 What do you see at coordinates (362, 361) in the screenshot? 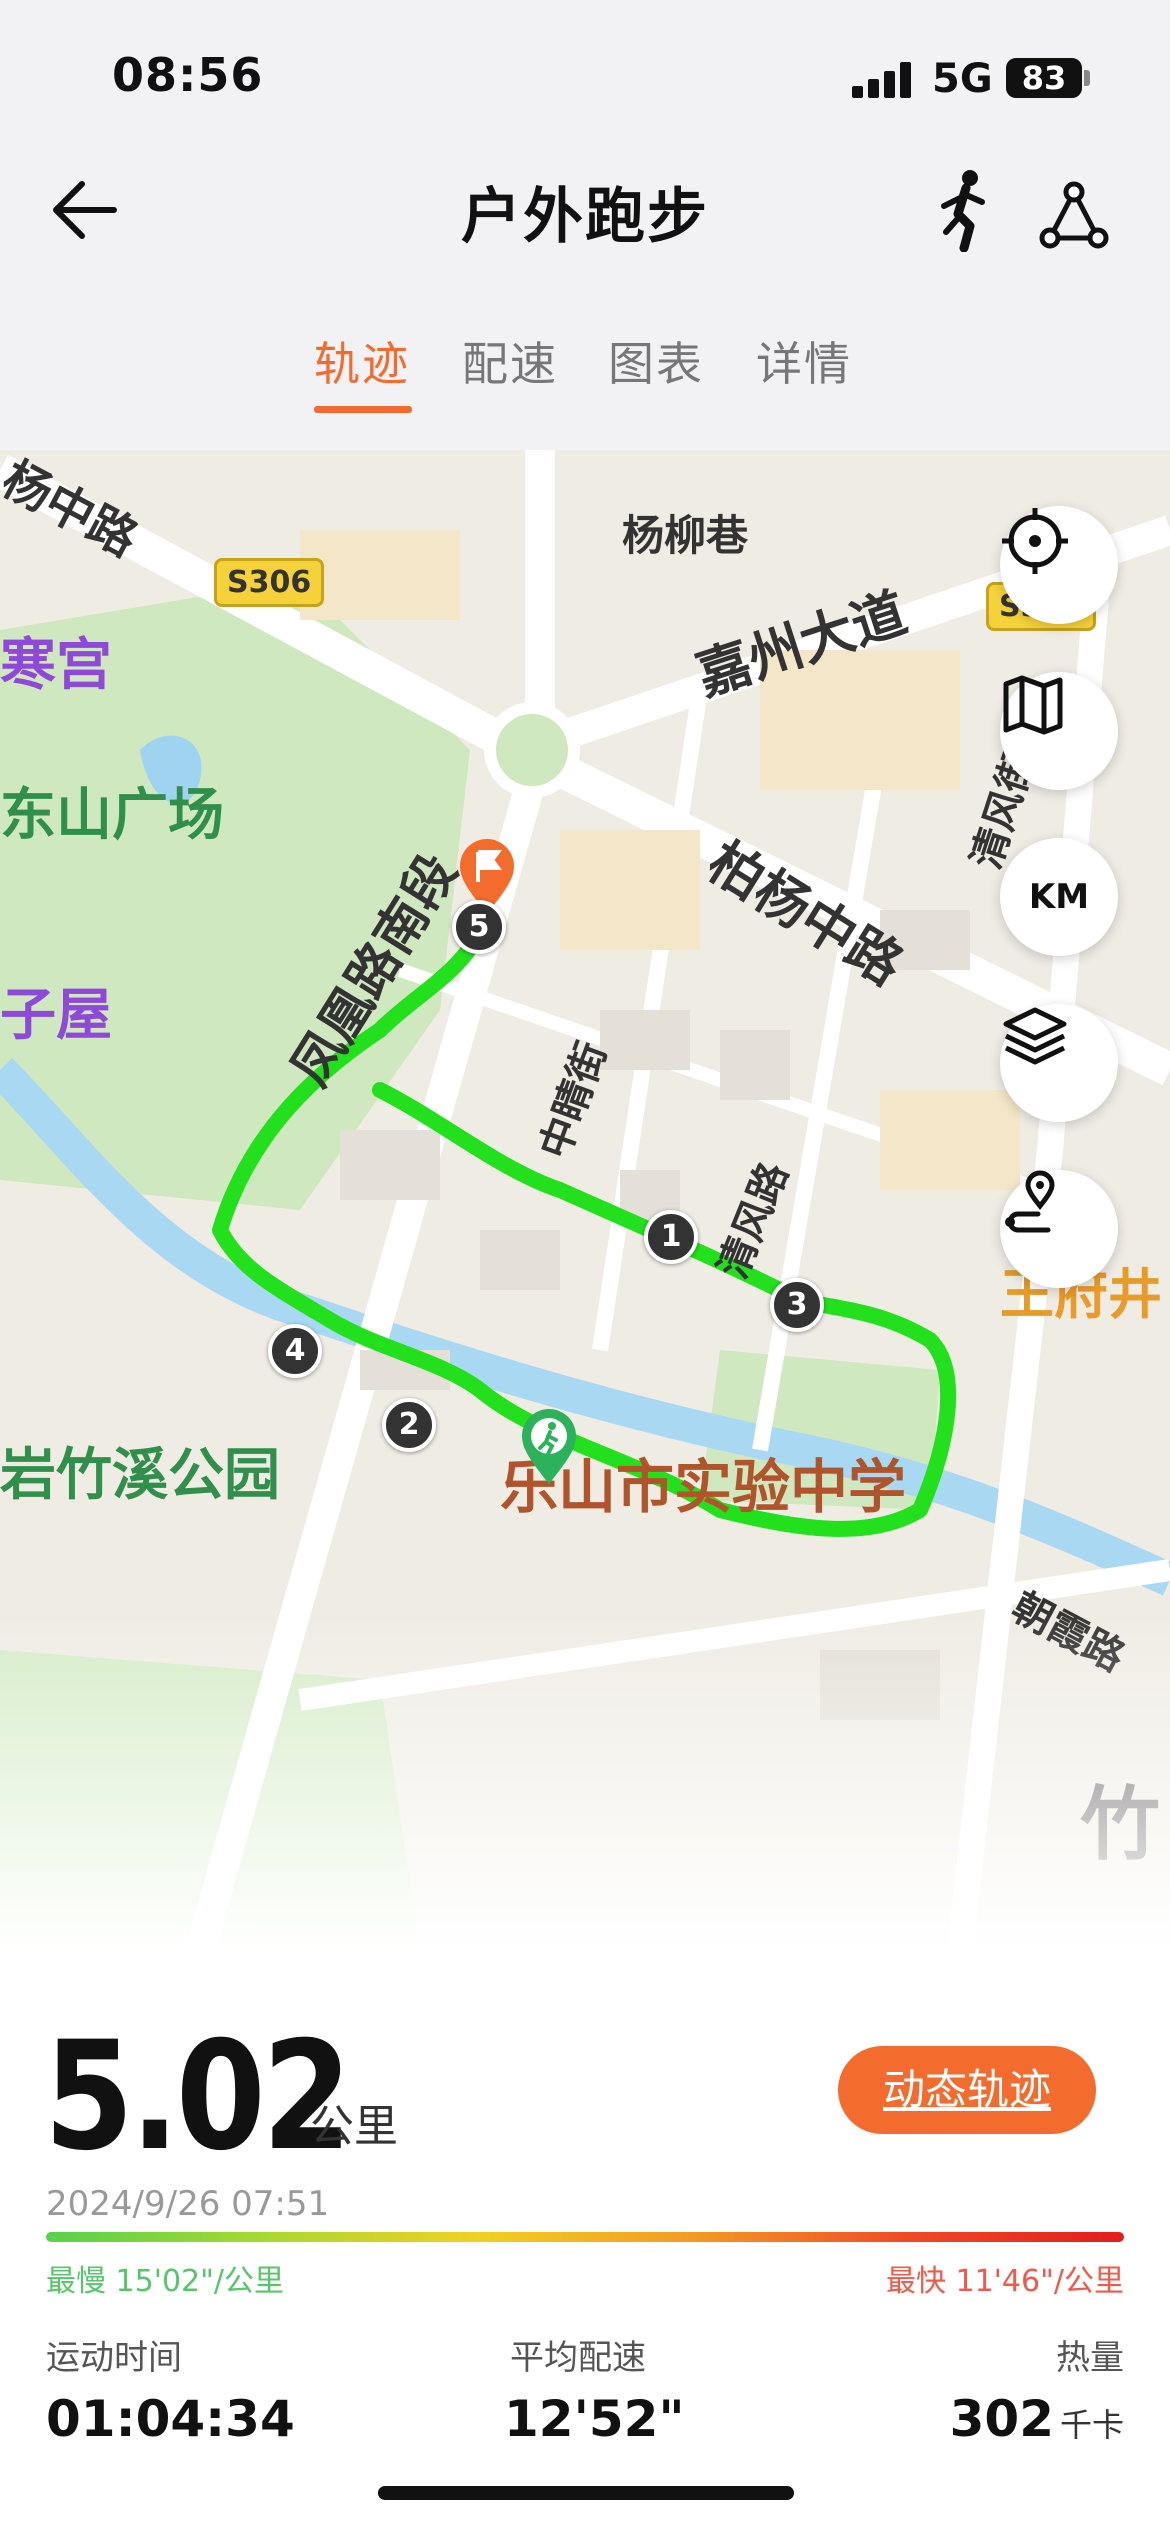
I see `tab-track: 轨迹` at bounding box center [362, 361].